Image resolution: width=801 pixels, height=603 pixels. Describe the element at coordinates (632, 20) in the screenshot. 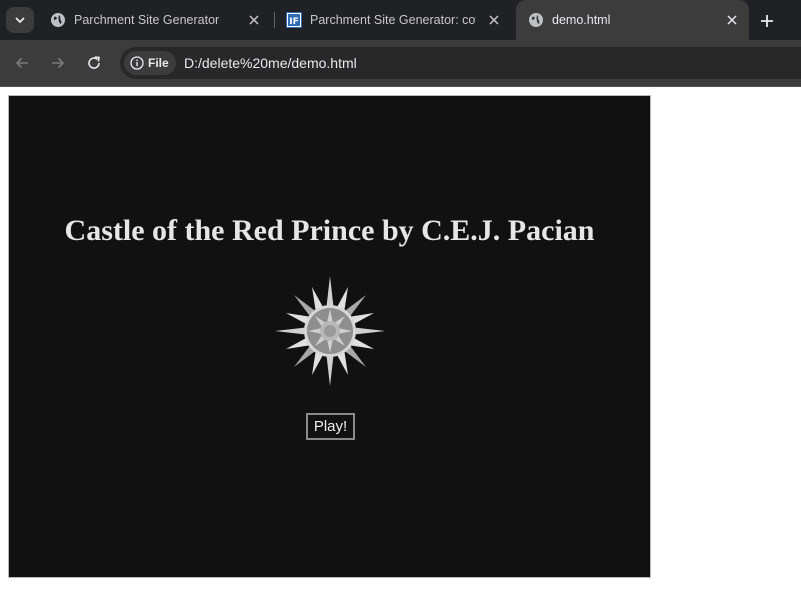

I see `tab-demo-html: demo.html` at that location.